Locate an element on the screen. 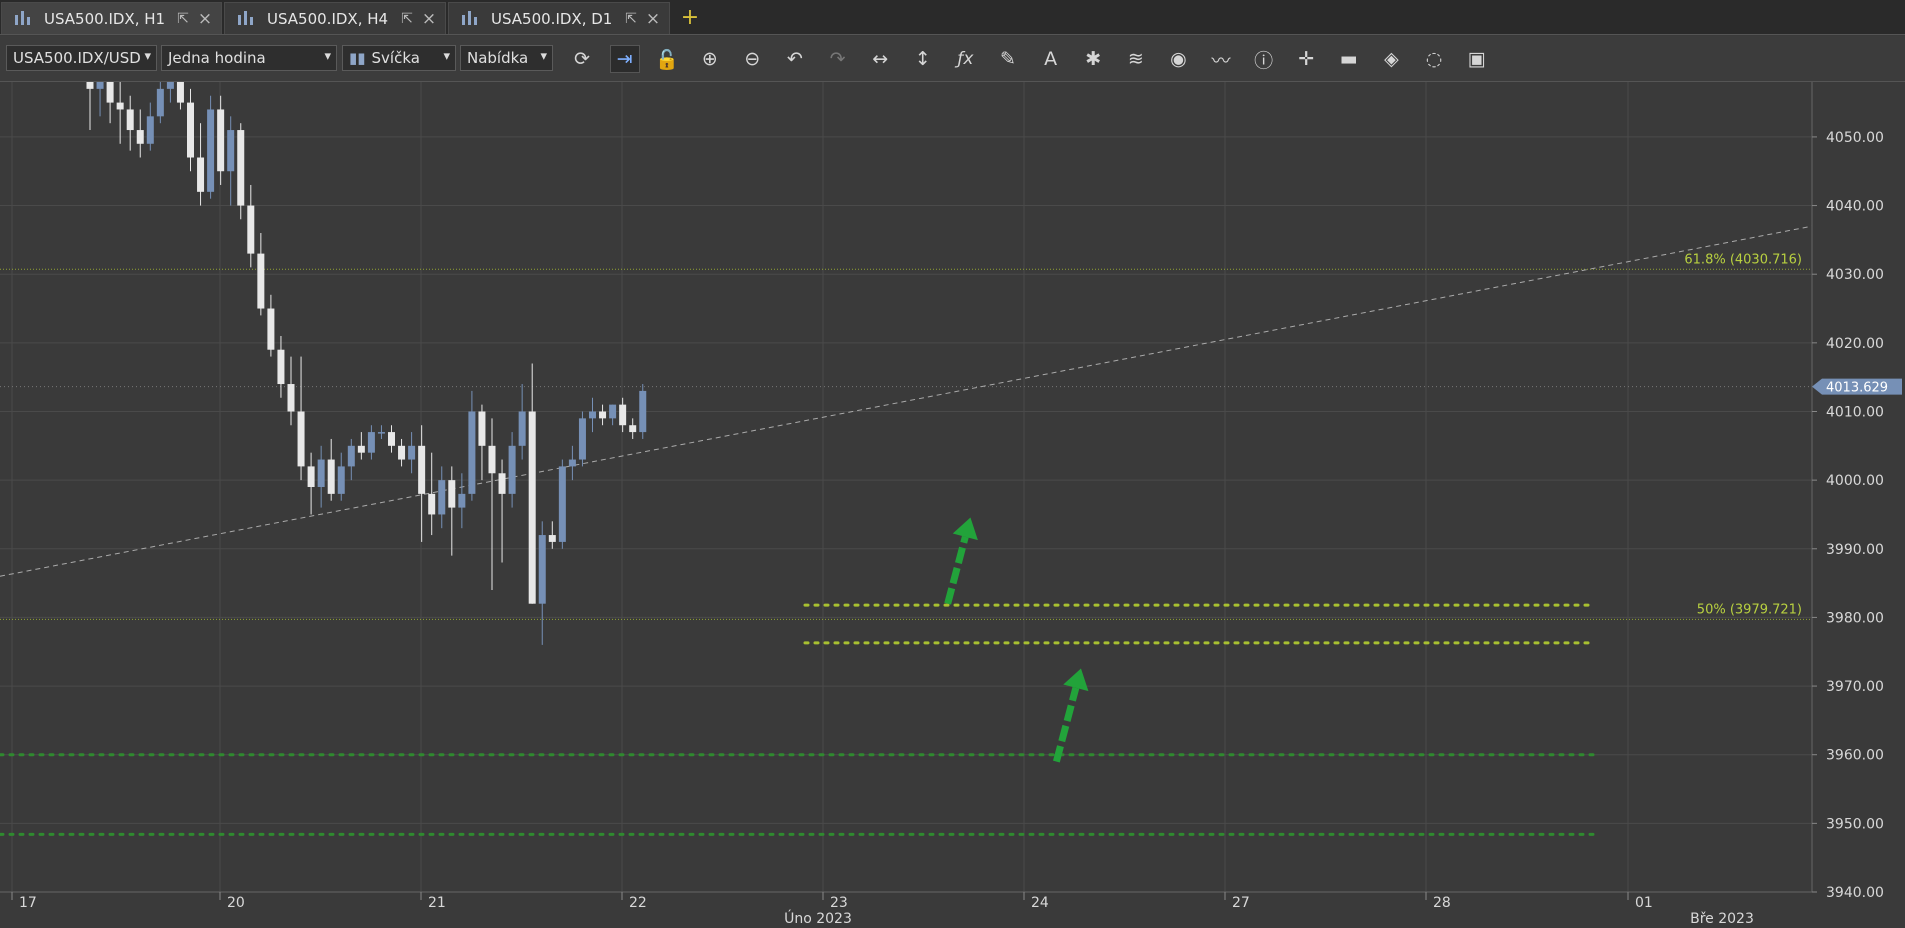  fill-icon: ◈ is located at coordinates (1391, 59).